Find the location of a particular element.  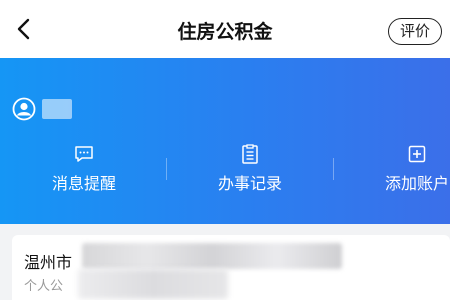

add-account-label: 添加账户 is located at coordinates (416, 183).